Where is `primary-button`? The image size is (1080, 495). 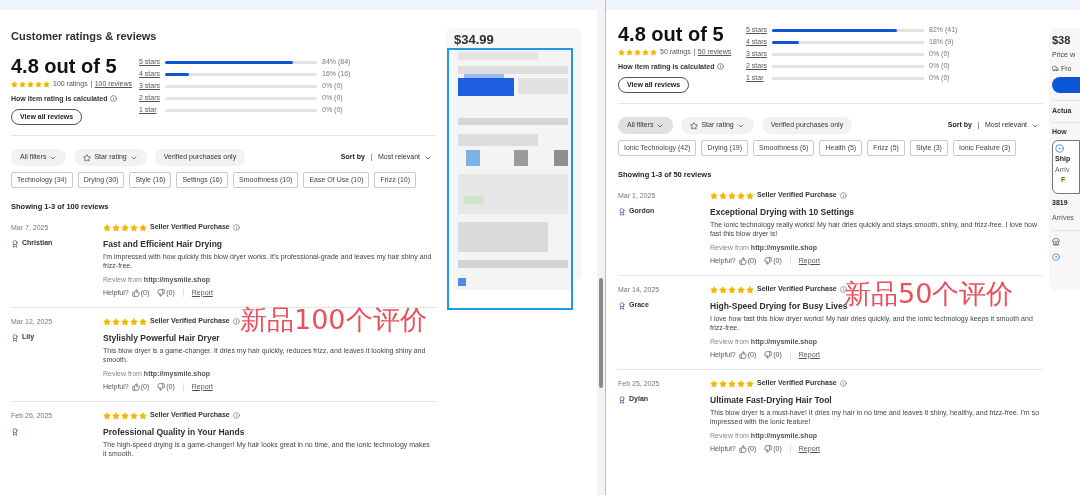 primary-button is located at coordinates (1066, 85).